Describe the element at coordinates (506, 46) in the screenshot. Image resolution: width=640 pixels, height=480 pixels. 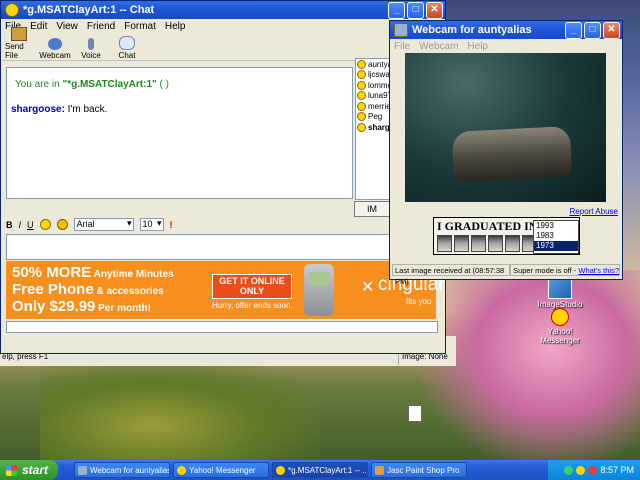
I see `webcam-menubar: File Webcam Help` at that location.